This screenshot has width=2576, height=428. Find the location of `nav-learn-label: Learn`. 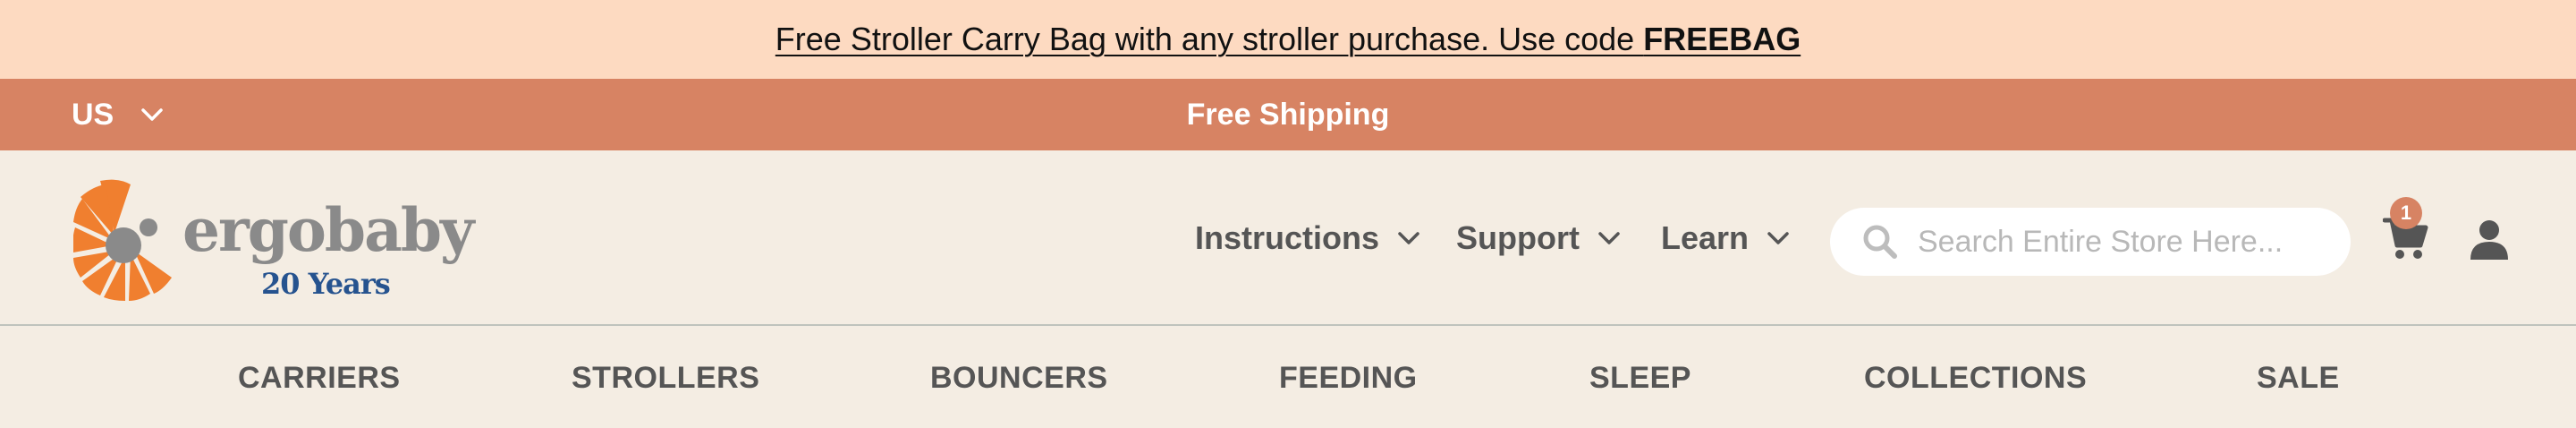

nav-learn-label: Learn is located at coordinates (1705, 237).